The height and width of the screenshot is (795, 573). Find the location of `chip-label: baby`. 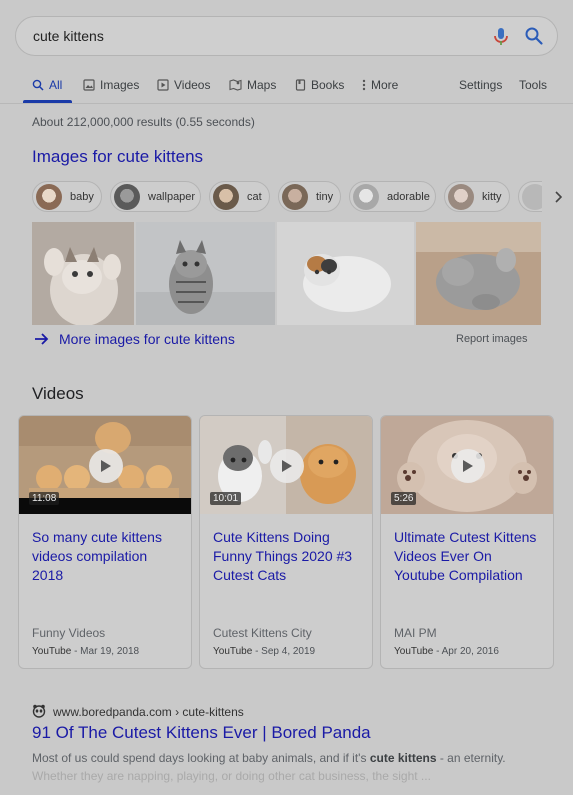

chip-label: baby is located at coordinates (82, 196).